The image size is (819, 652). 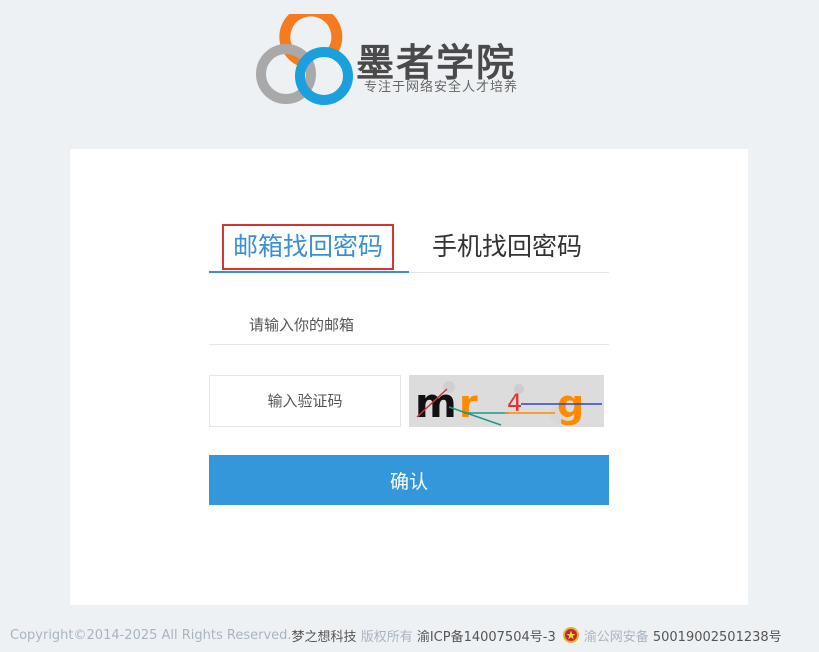 I want to click on svg-text: r, so click(x=468, y=404).